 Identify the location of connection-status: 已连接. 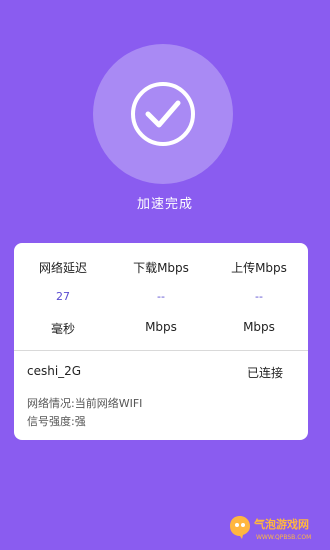
(264, 373).